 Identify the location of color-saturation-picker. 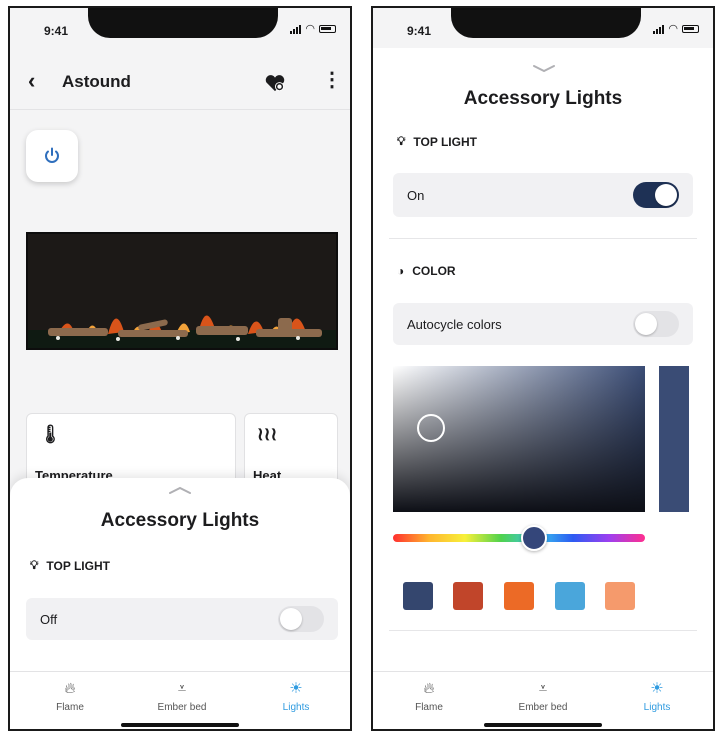
(519, 439).